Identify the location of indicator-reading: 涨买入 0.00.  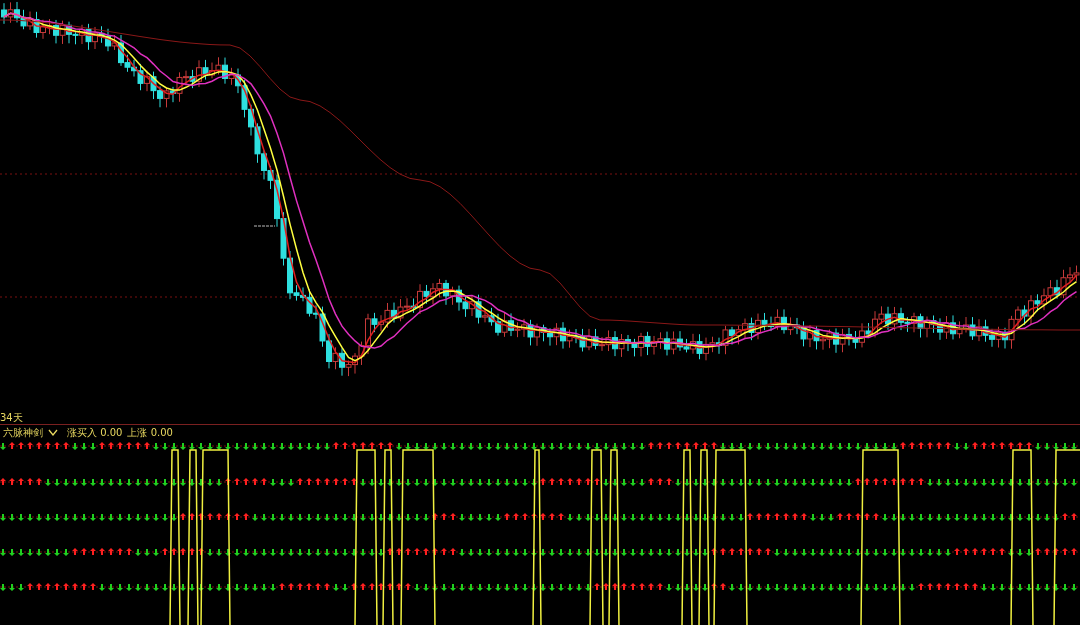
(95, 432).